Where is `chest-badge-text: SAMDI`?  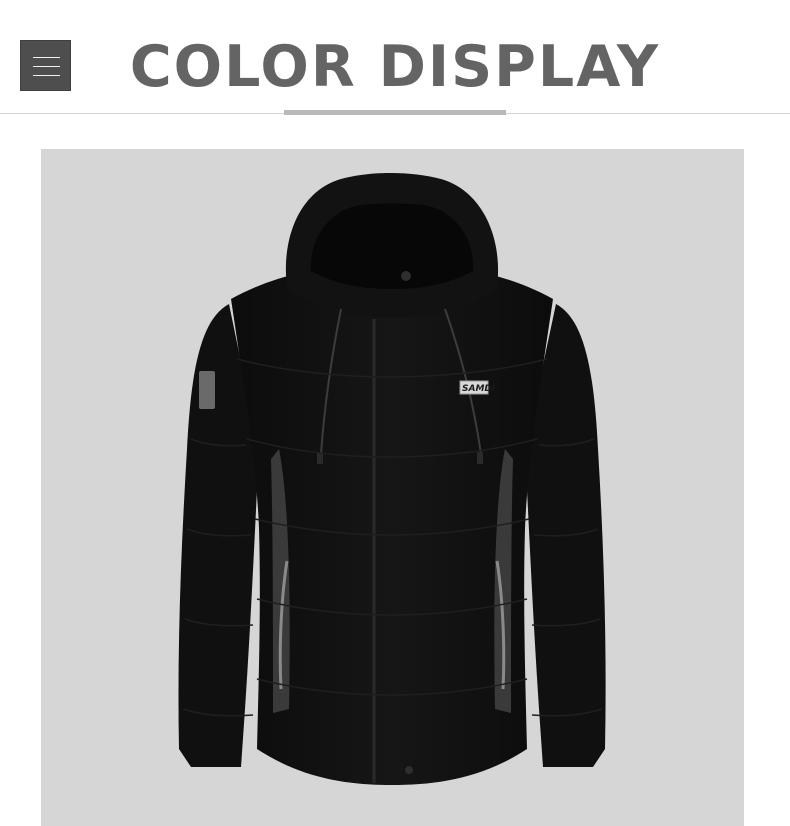 chest-badge-text: SAMDI is located at coordinates (479, 389).